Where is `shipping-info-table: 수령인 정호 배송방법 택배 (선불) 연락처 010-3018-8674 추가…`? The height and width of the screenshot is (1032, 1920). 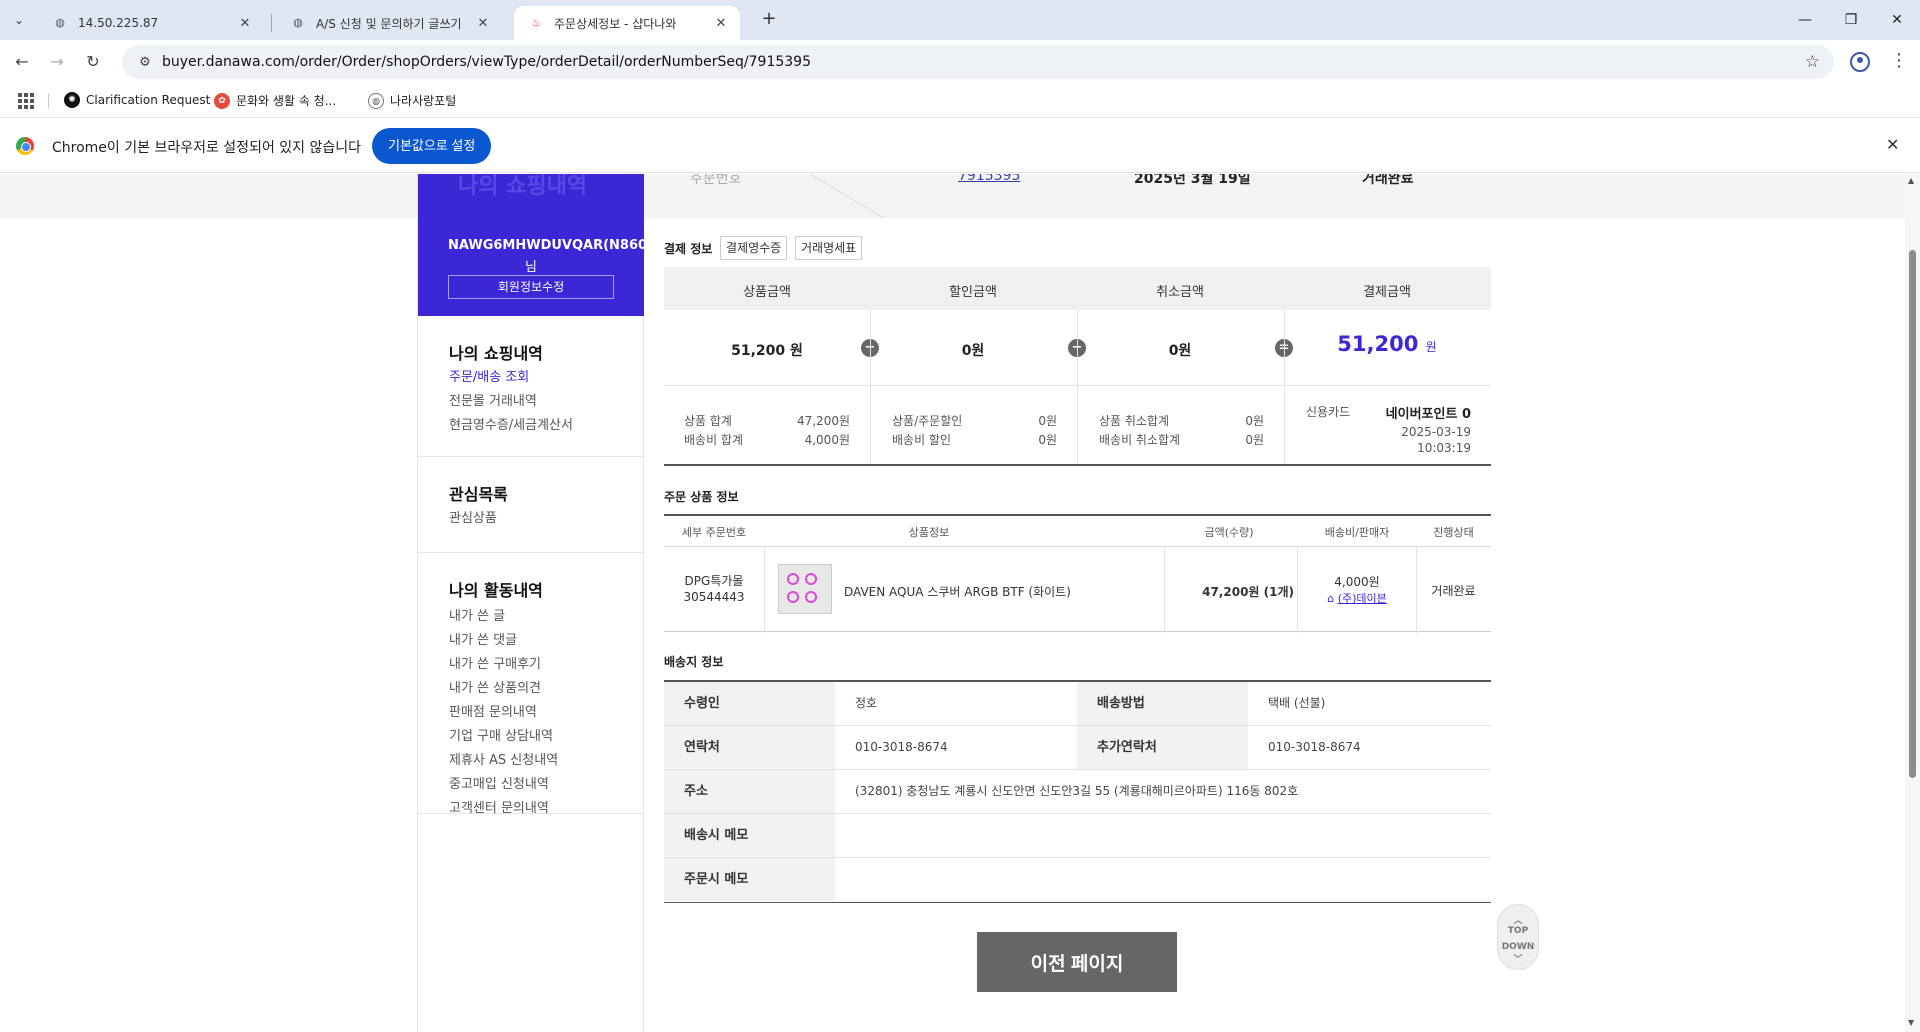
shipping-info-table: 수령인 정호 배송방법 택배 (선불) 연락처 010-3018-8674 추가… is located at coordinates (1077, 791).